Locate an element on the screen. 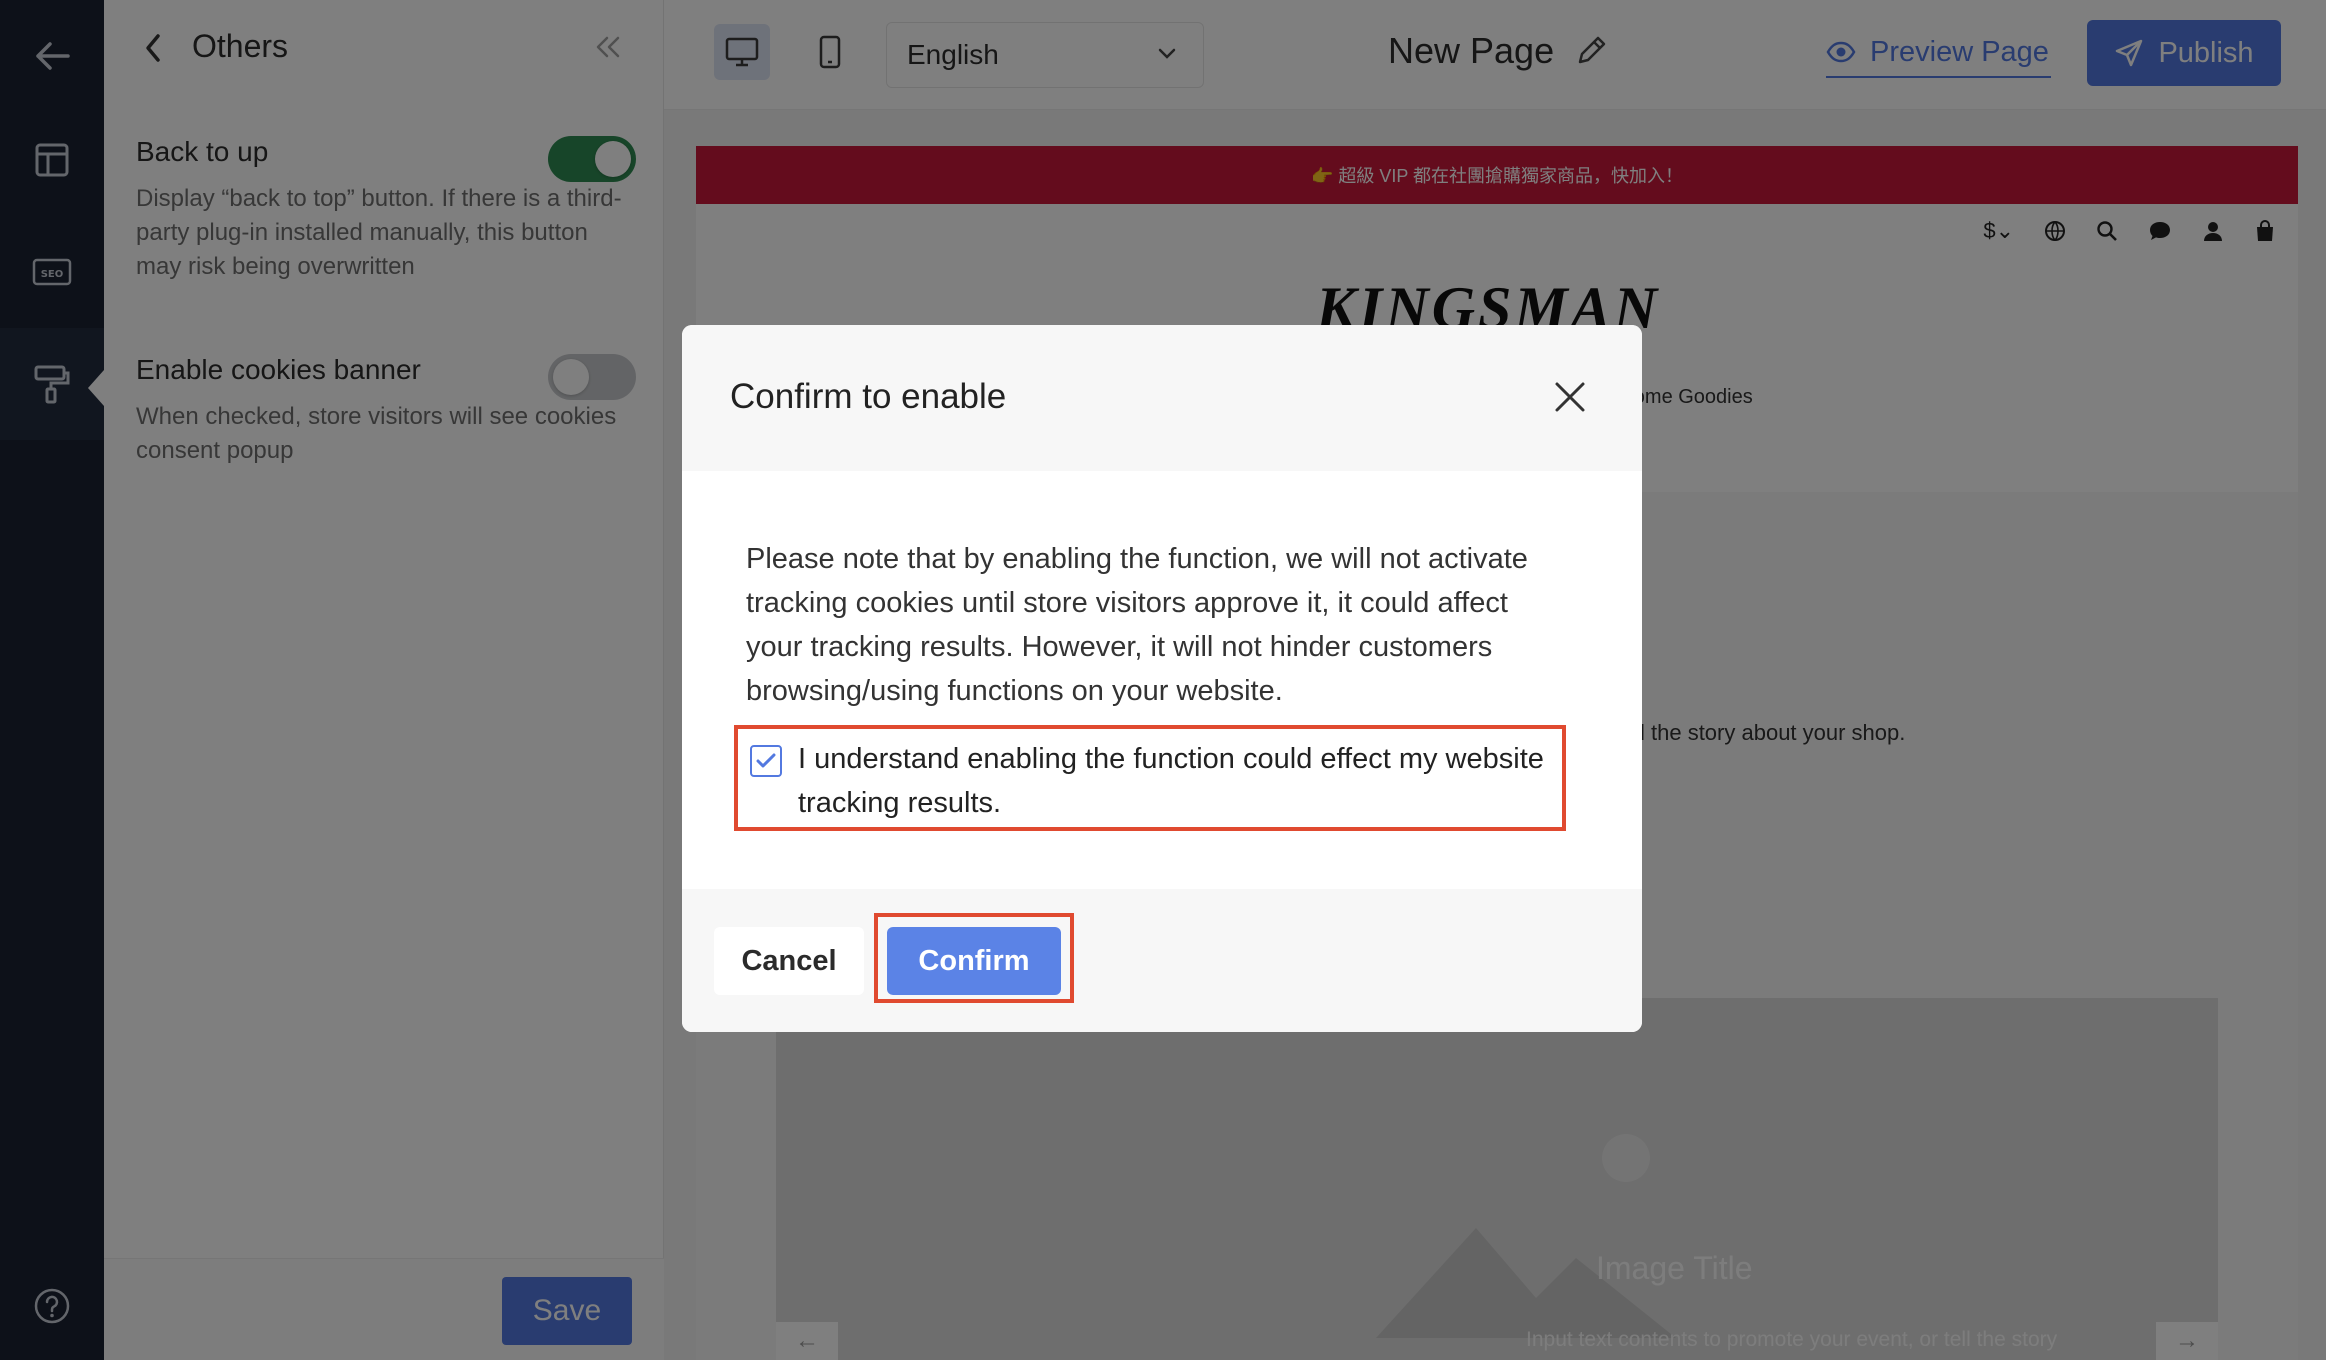 The height and width of the screenshot is (1362, 2326). dialog-title: Confirm to enable is located at coordinates (868, 396).